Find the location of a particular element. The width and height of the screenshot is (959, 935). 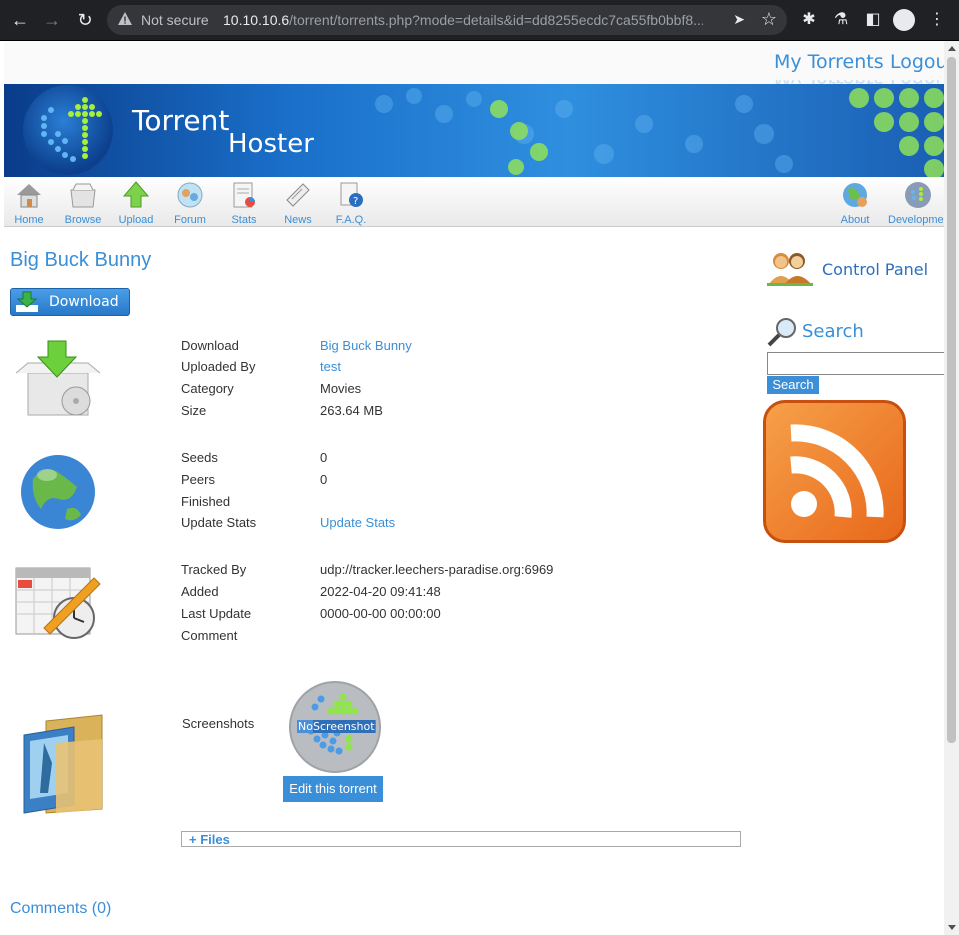

screenshots-label: Screenshots is located at coordinates (218, 723).